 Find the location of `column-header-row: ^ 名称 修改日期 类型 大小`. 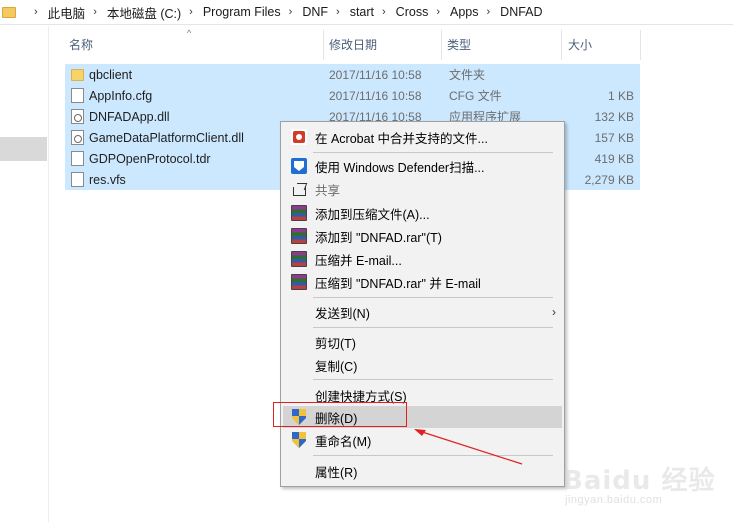

column-header-row: ^ 名称 修改日期 类型 大小 is located at coordinates (369, 44).